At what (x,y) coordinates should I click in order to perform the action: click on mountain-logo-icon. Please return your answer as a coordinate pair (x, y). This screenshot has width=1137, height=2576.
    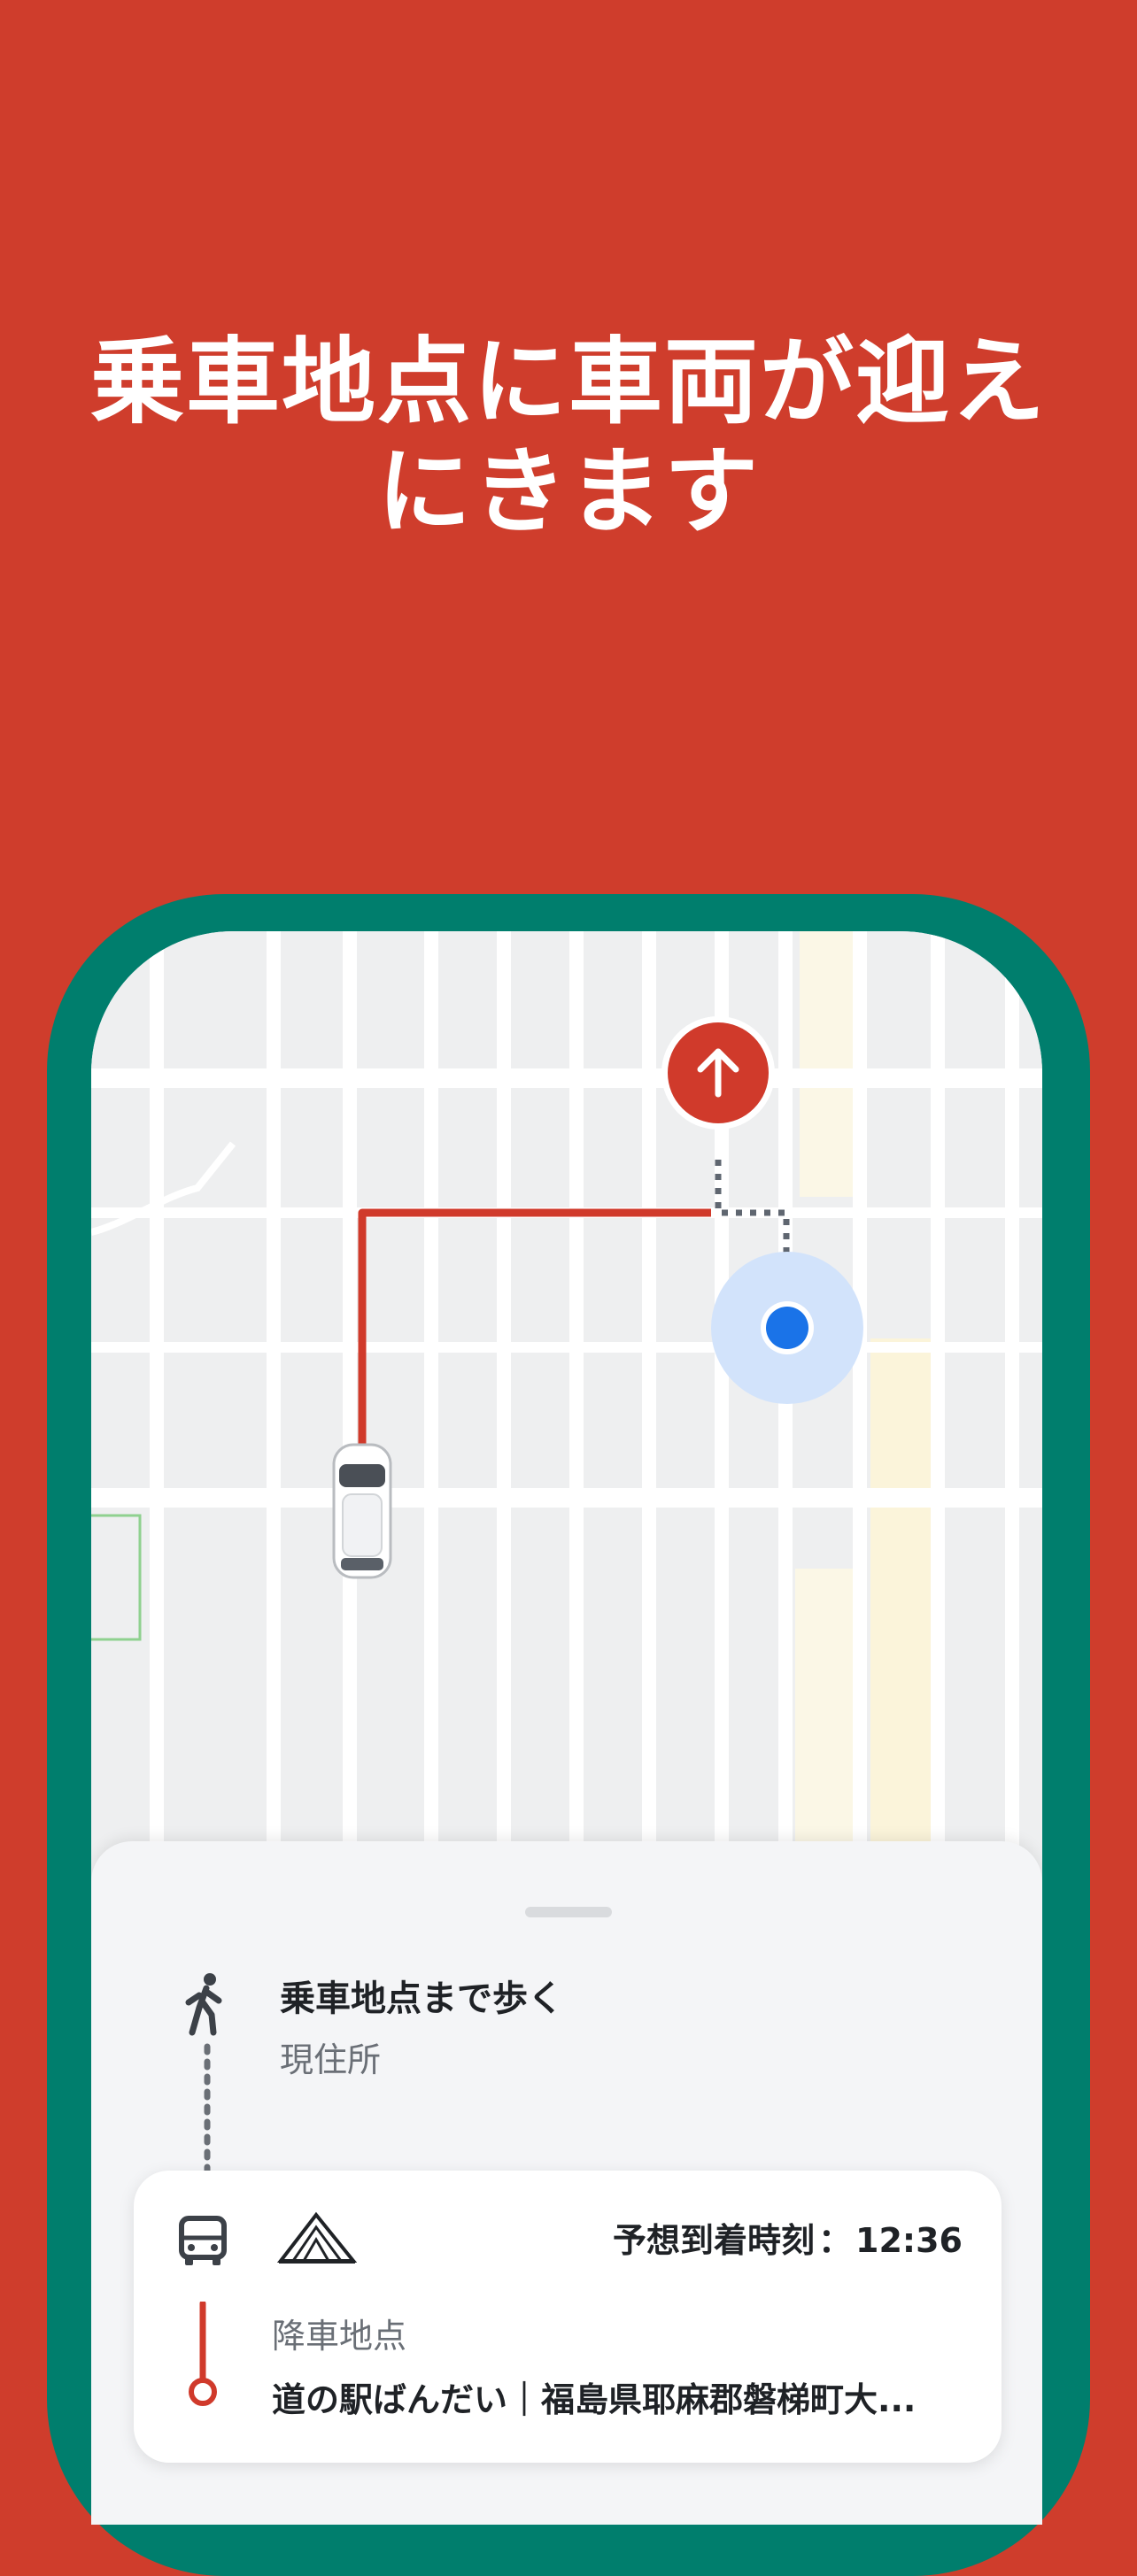
    Looking at the image, I should click on (317, 2237).